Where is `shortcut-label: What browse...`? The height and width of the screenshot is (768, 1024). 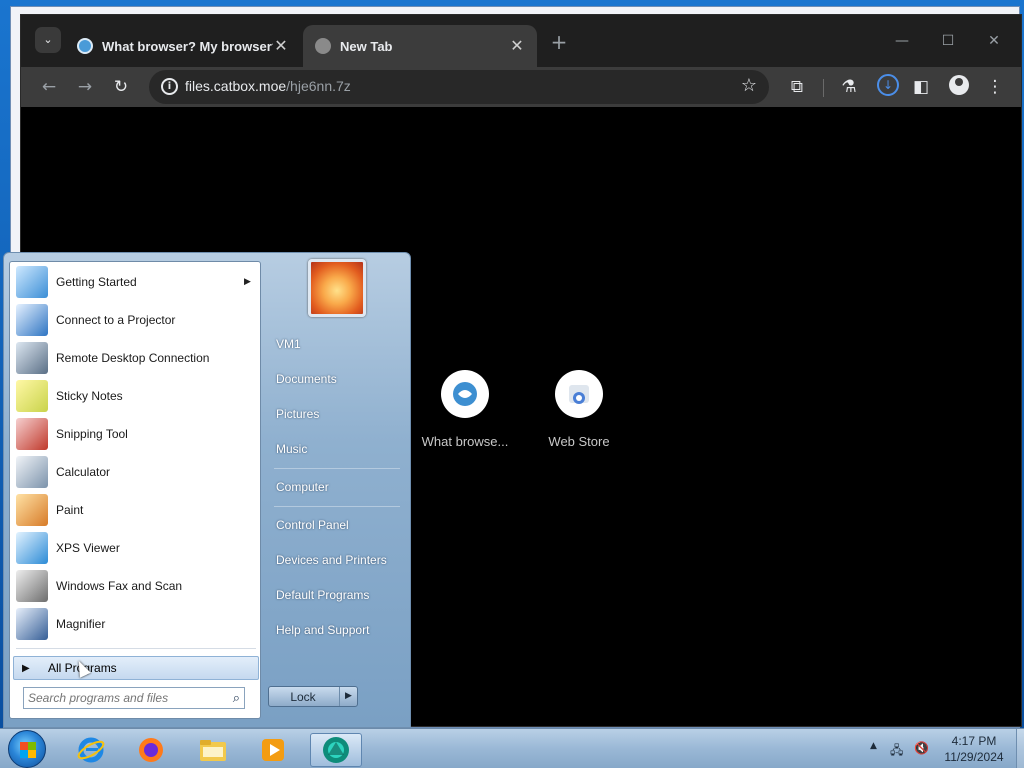
shortcut-label: What browse... is located at coordinates (465, 441).